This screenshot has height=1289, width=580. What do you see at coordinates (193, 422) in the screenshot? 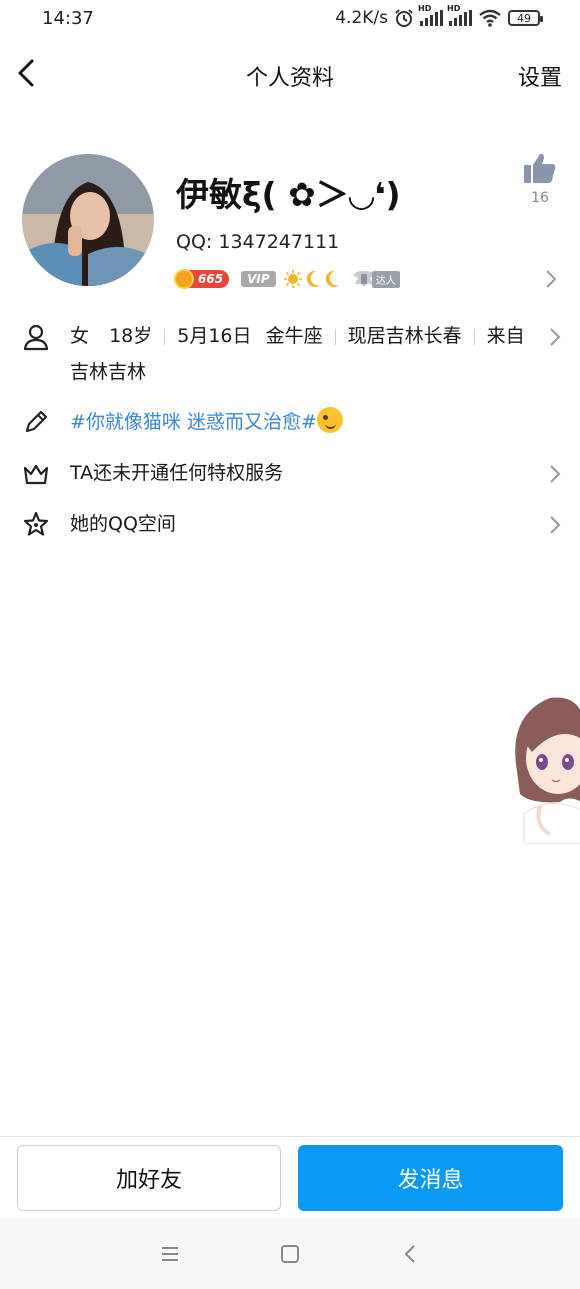
I see `signature-topic: #你就像猫咪 迷惑而又治愈#` at bounding box center [193, 422].